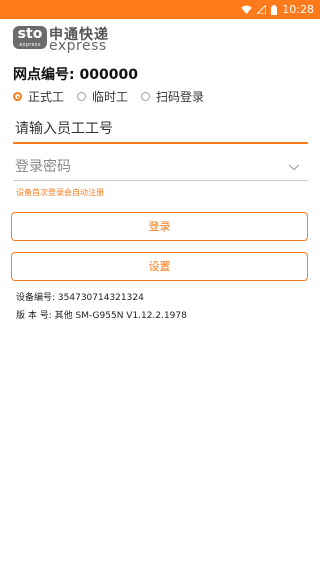 The width and height of the screenshot is (320, 569). Describe the element at coordinates (17, 96) in the screenshot. I see `radio-selected-icon` at that location.